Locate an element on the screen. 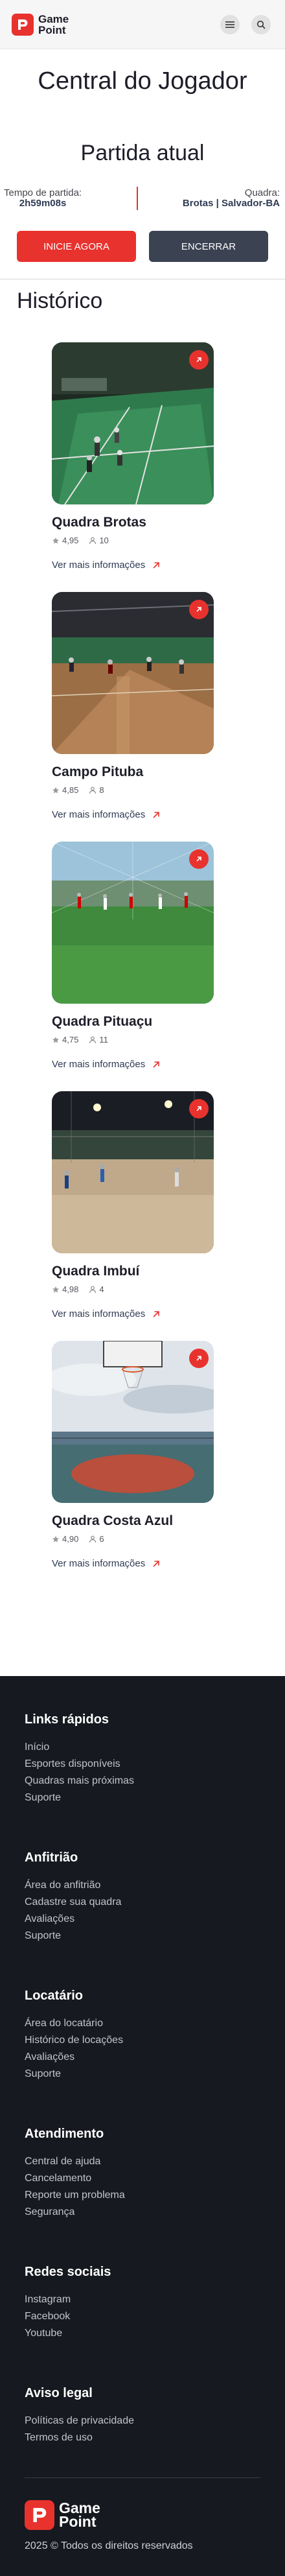 The width and height of the screenshot is (285, 2576). match-time-info: Tempo de partida: 2h59m08s is located at coordinates (43, 198).